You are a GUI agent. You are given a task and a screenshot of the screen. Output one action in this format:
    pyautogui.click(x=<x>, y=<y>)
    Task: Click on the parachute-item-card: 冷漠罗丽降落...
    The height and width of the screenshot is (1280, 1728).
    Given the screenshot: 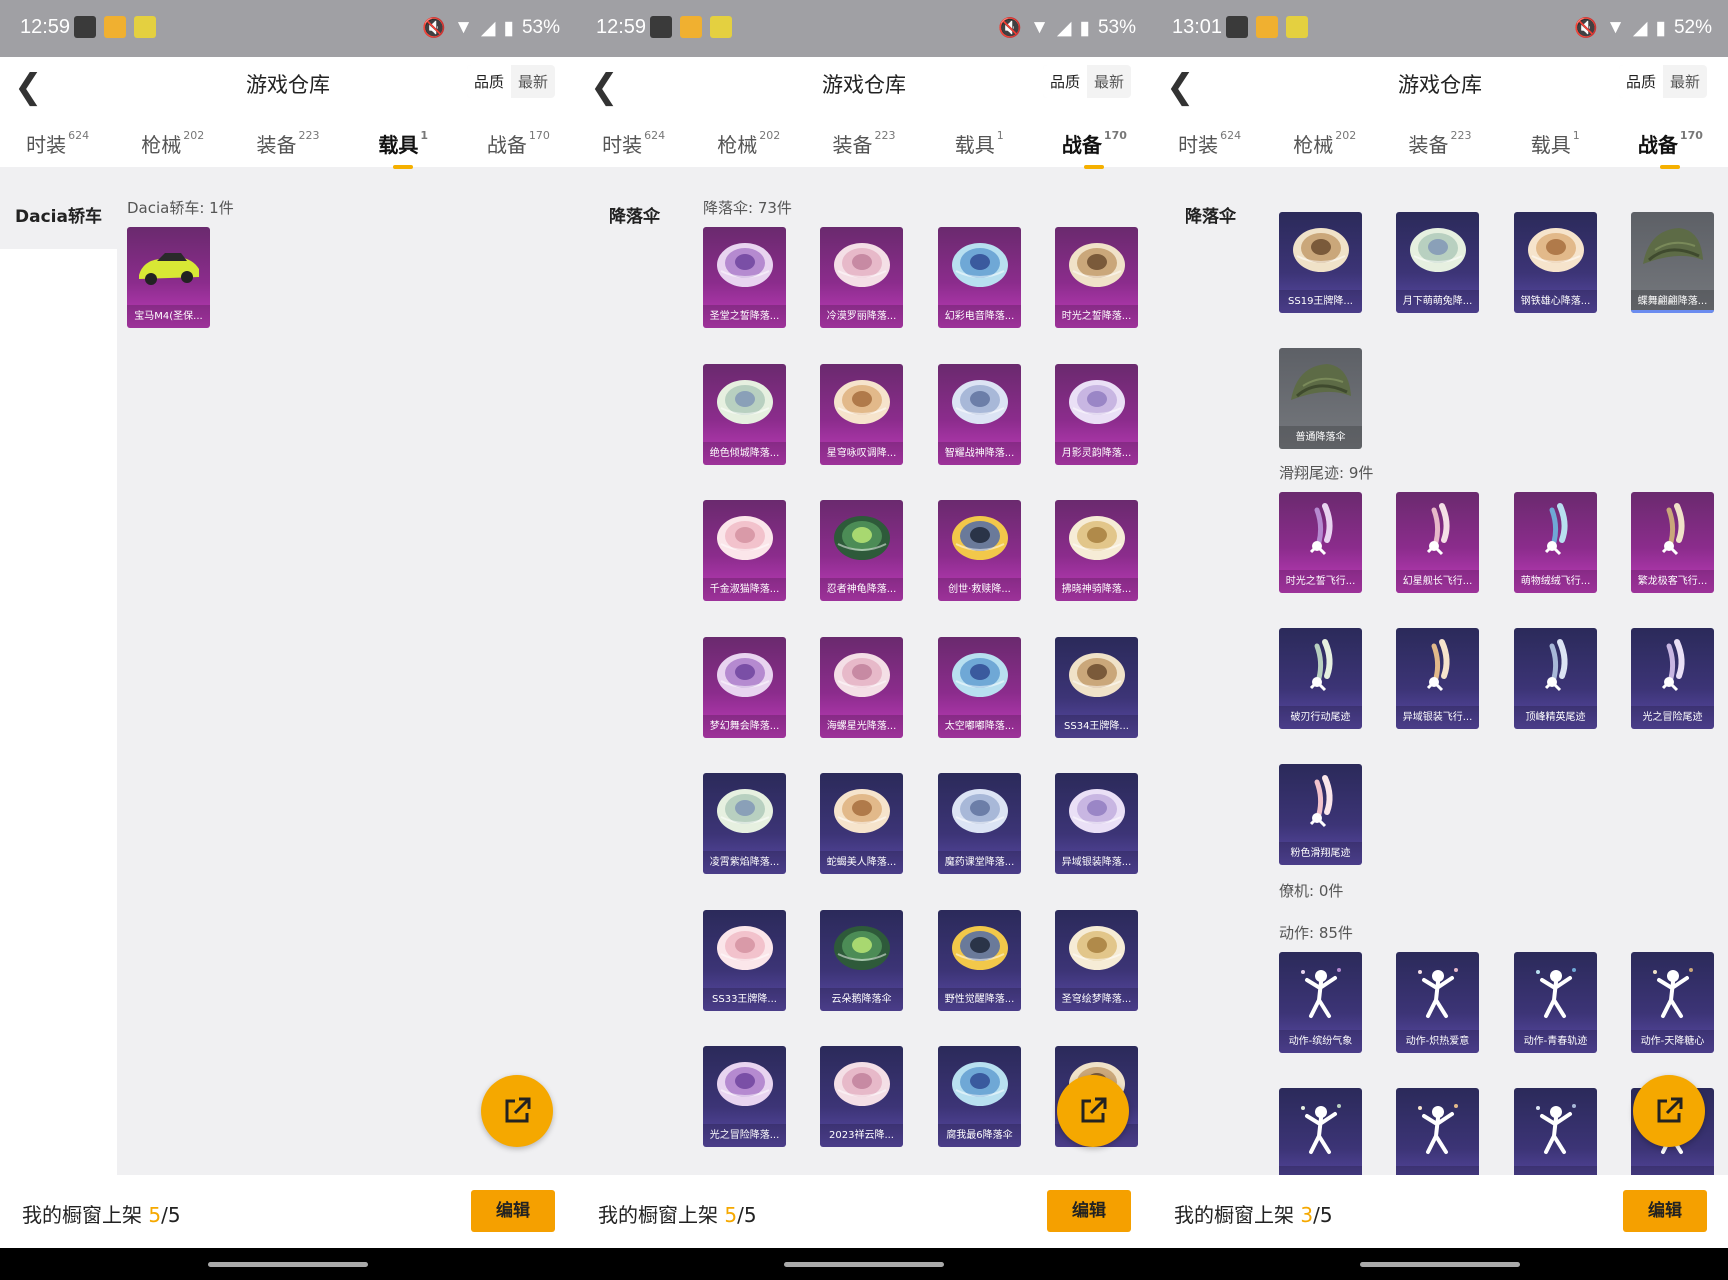 What is the action you would take?
    pyautogui.click(x=861, y=277)
    